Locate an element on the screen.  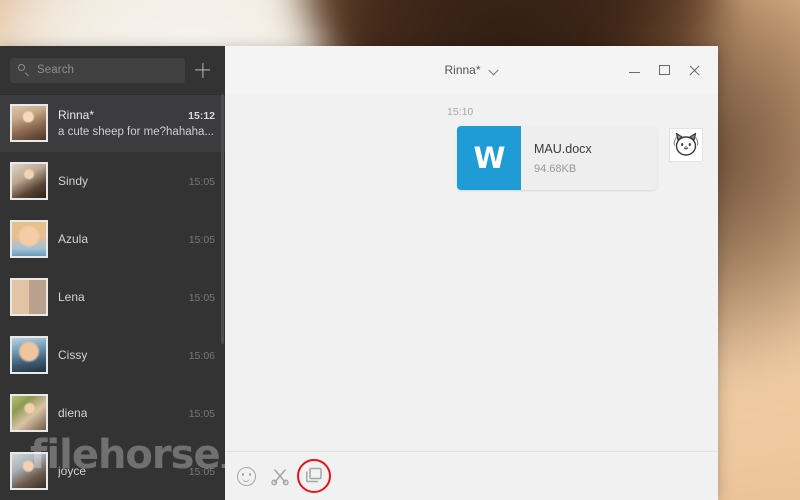
conversation-top-line: Rinna* 15:12 is located at coordinates (136, 115).